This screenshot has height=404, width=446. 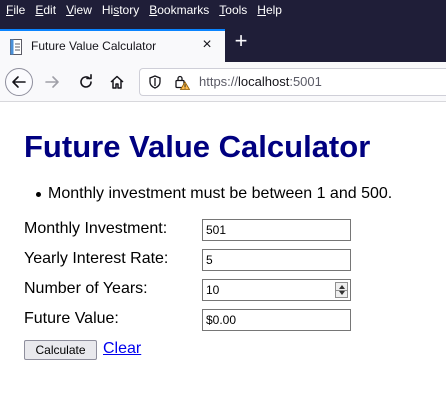 I want to click on menu-edit: Edit, so click(x=45, y=10).